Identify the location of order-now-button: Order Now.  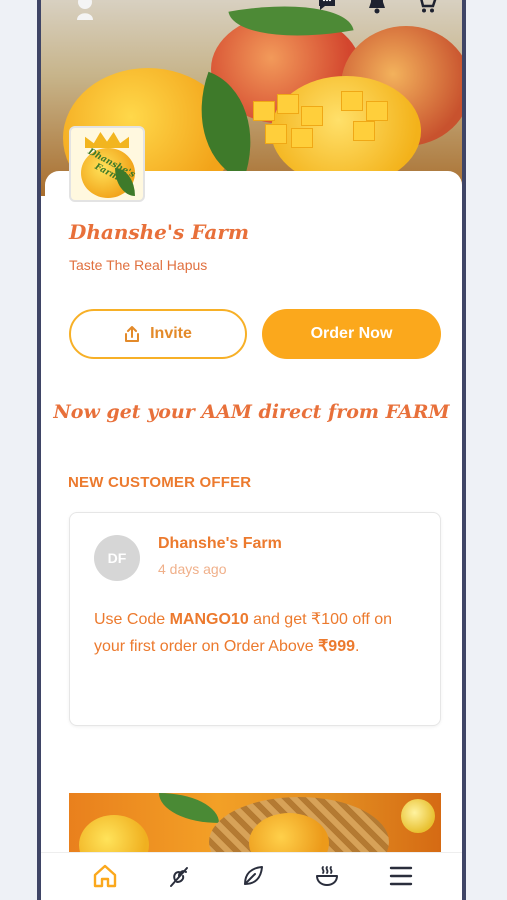
(351, 334).